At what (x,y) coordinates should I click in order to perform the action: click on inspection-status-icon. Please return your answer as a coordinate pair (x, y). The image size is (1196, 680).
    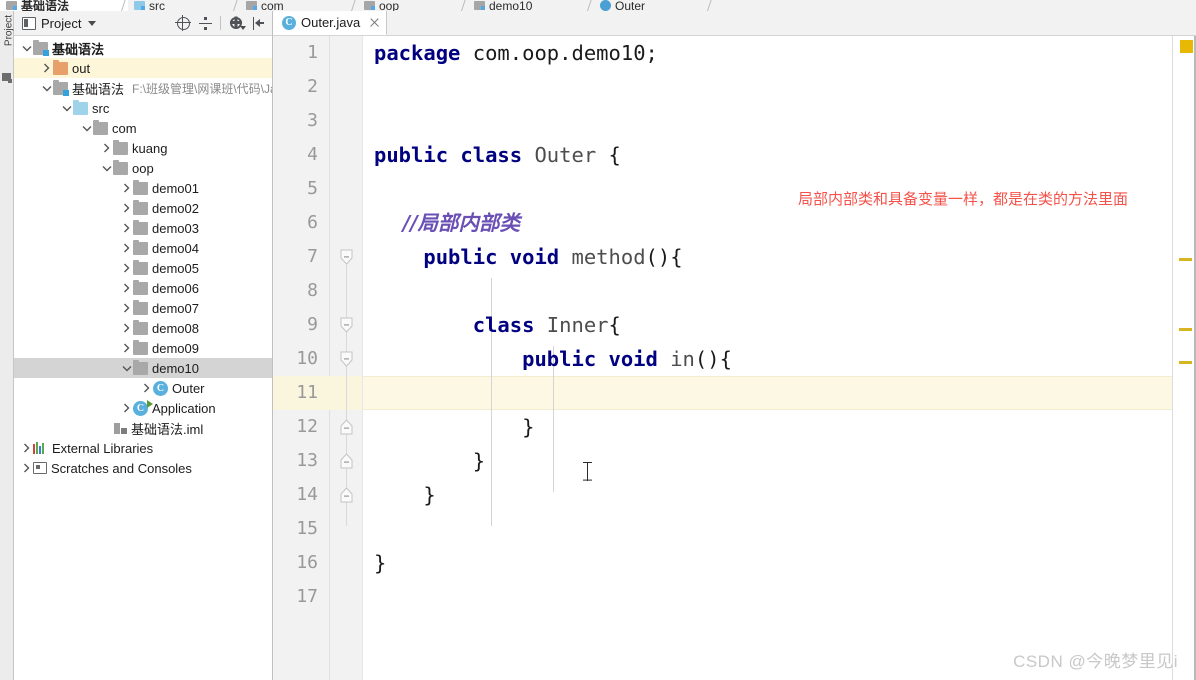
    Looking at the image, I should click on (1186, 46).